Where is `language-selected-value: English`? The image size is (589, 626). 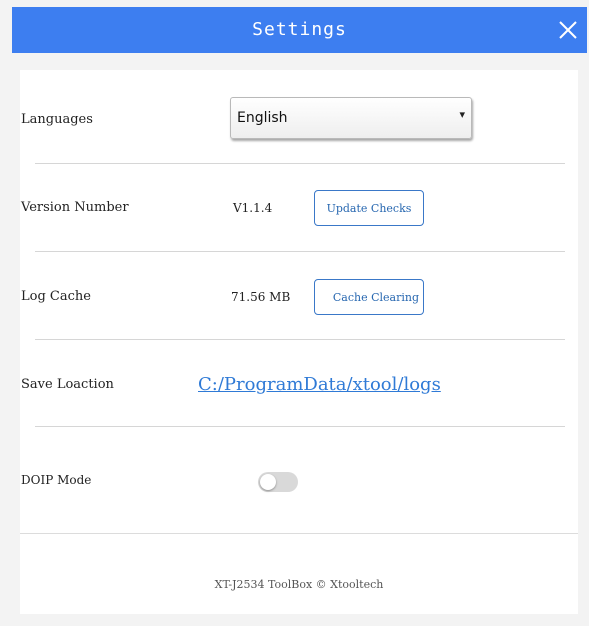
language-selected-value: English is located at coordinates (262, 118).